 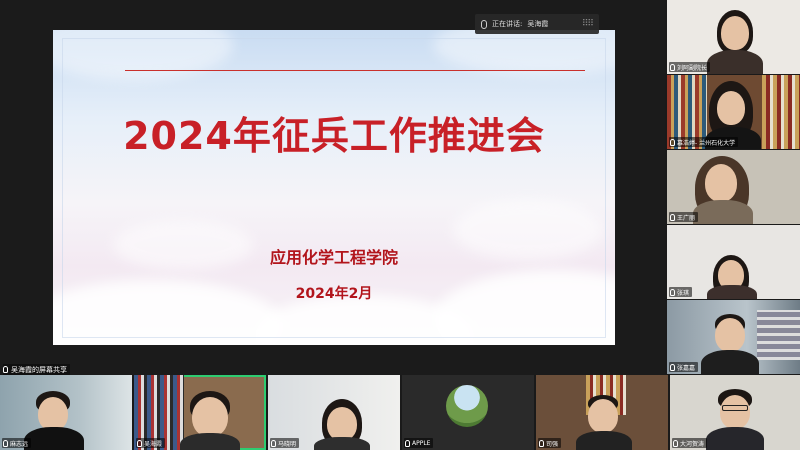 I want to click on participant-name-tag: 麻志远, so click(x=17, y=443).